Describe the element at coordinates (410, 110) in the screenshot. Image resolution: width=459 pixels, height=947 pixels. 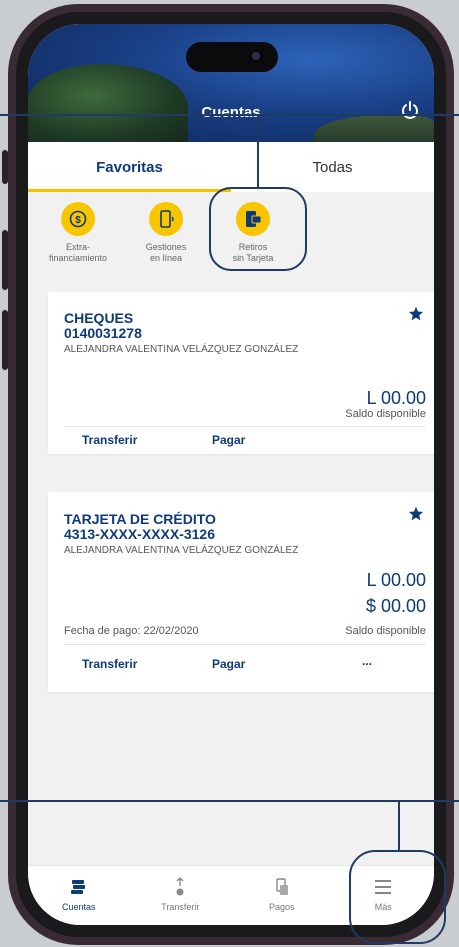
I see `power-icon` at that location.